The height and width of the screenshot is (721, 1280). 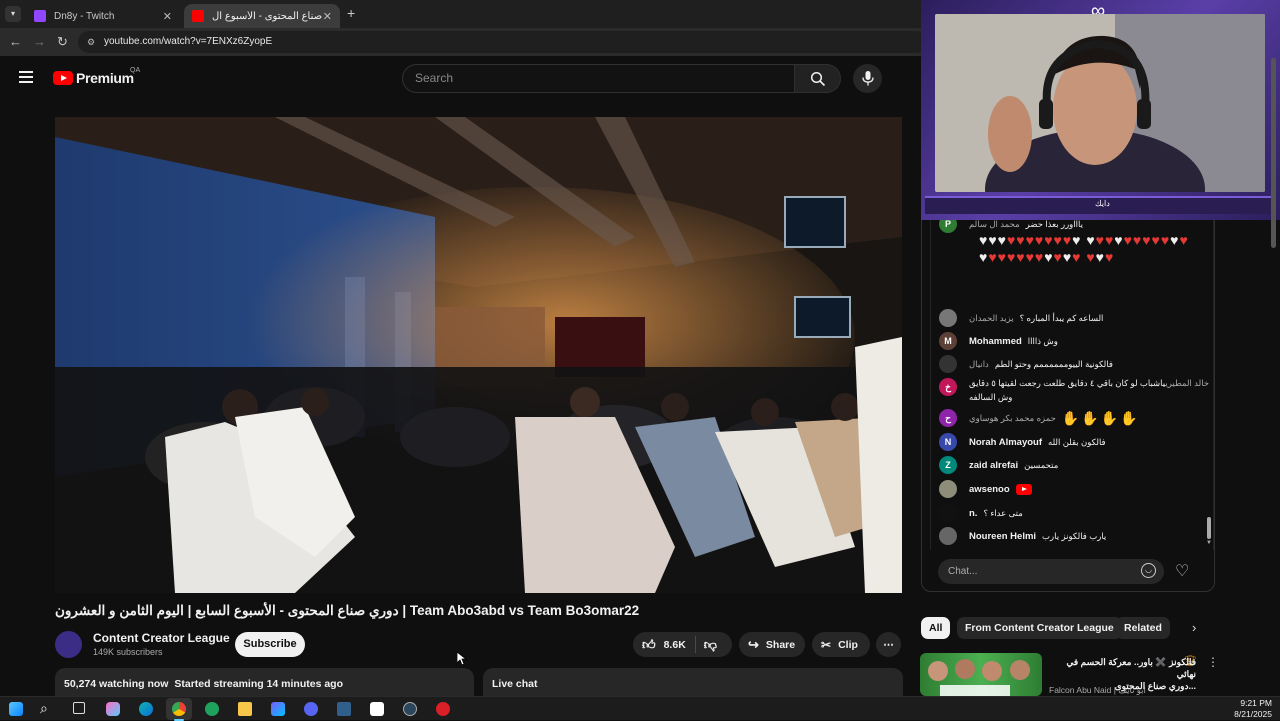 I want to click on back-arrow-icon: ←, so click(x=15, y=41).